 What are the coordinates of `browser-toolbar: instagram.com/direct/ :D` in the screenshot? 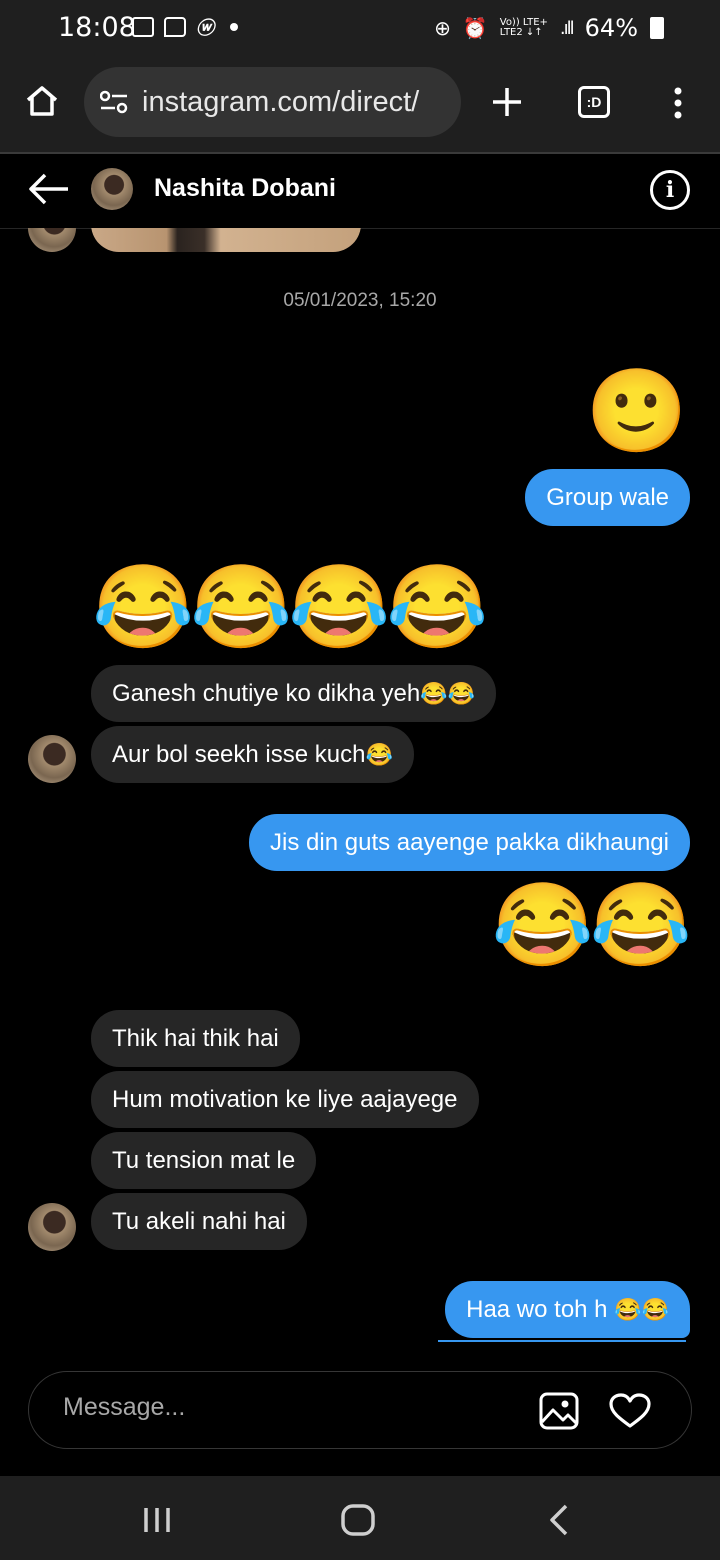 It's located at (360, 105).